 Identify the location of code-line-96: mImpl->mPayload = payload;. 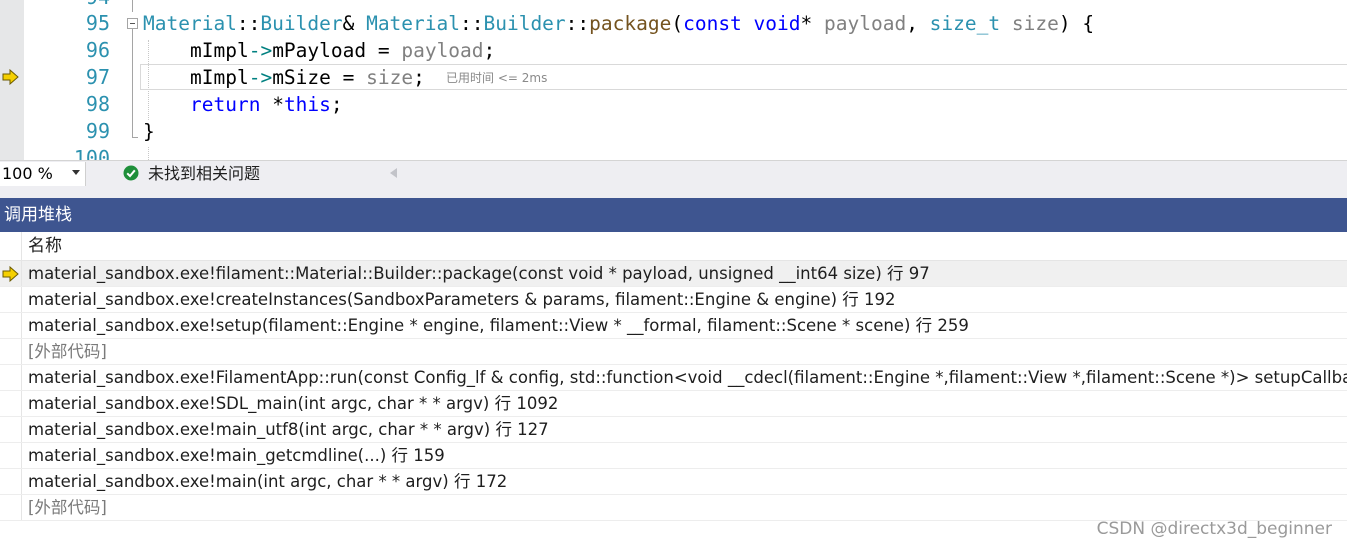
(342, 50).